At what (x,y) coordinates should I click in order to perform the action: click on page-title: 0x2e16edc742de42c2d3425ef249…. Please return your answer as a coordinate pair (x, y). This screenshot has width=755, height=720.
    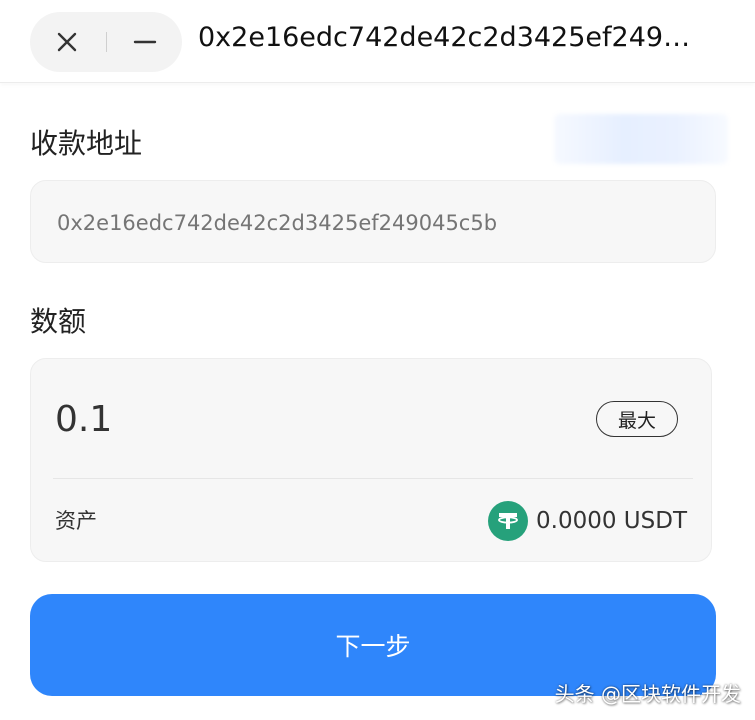
    Looking at the image, I should click on (444, 37).